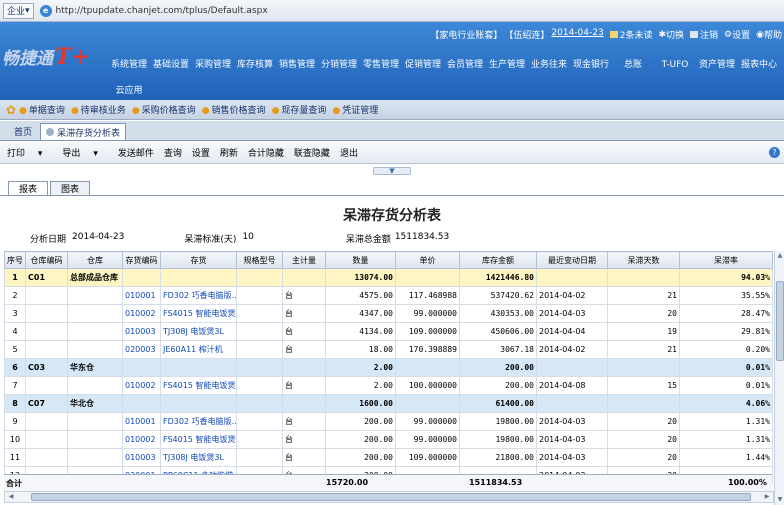 The width and height of the screenshot is (784, 505). I want to click on send-mail-button: 发送邮件, so click(136, 152).